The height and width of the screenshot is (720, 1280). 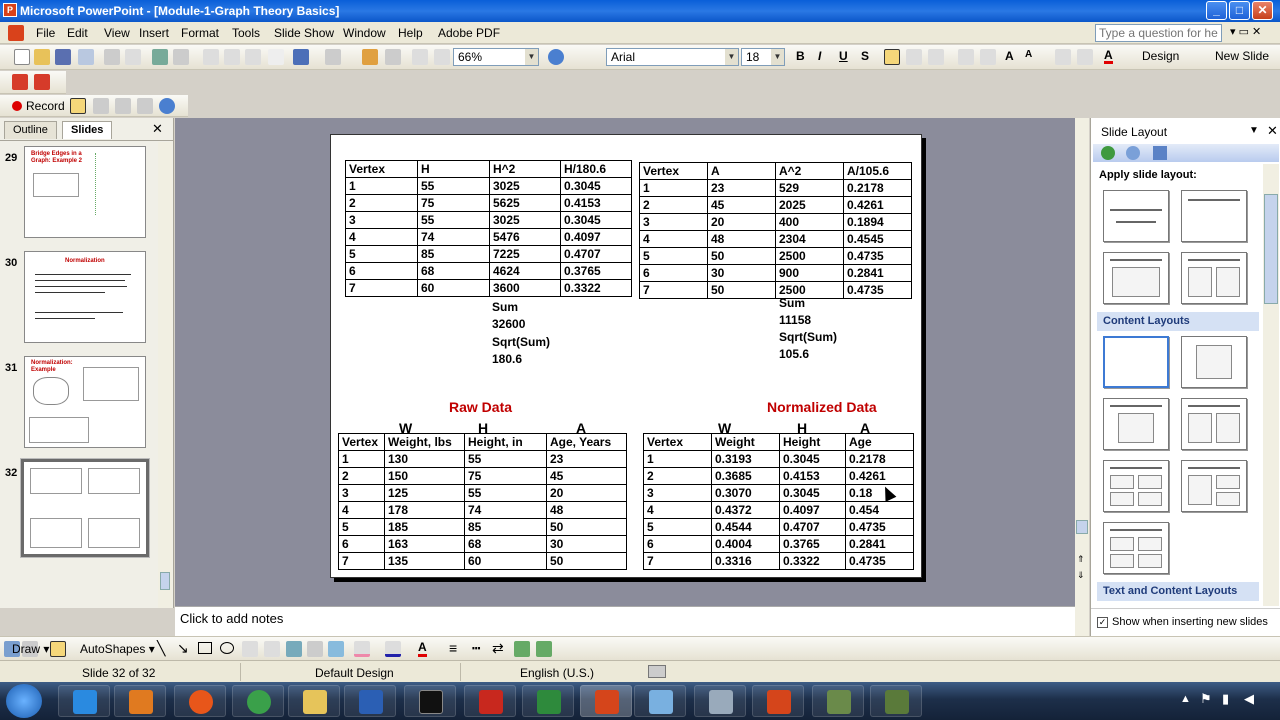 I want to click on help-search-input, so click(x=1158, y=33).